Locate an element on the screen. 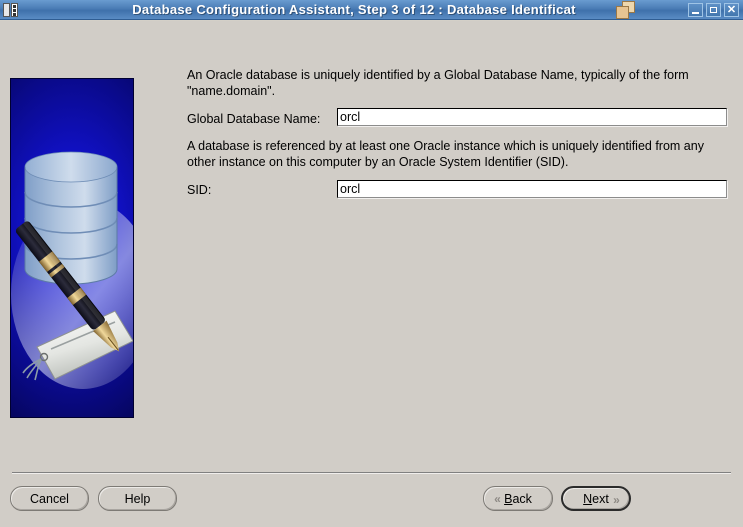  cancel-button-label: Cancel is located at coordinates (49, 498).